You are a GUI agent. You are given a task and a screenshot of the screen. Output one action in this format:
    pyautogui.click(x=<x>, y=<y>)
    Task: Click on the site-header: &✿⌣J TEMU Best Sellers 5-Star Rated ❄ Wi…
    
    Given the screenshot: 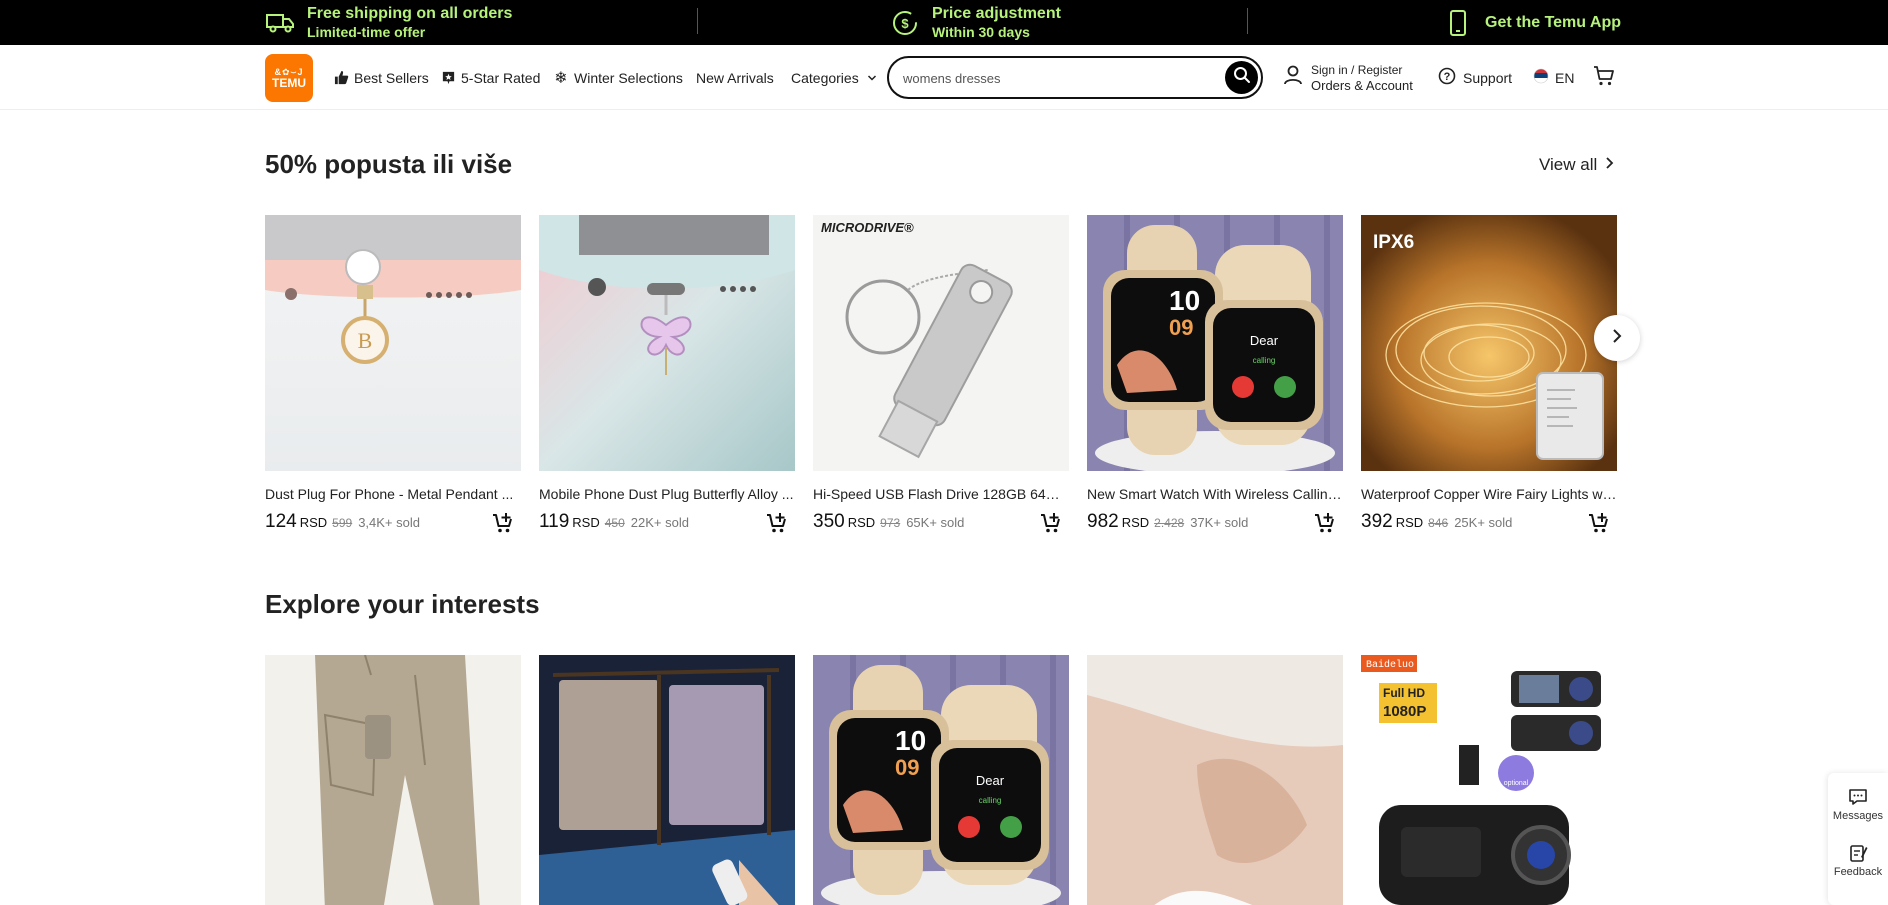 What is the action you would take?
    pyautogui.click(x=944, y=77)
    